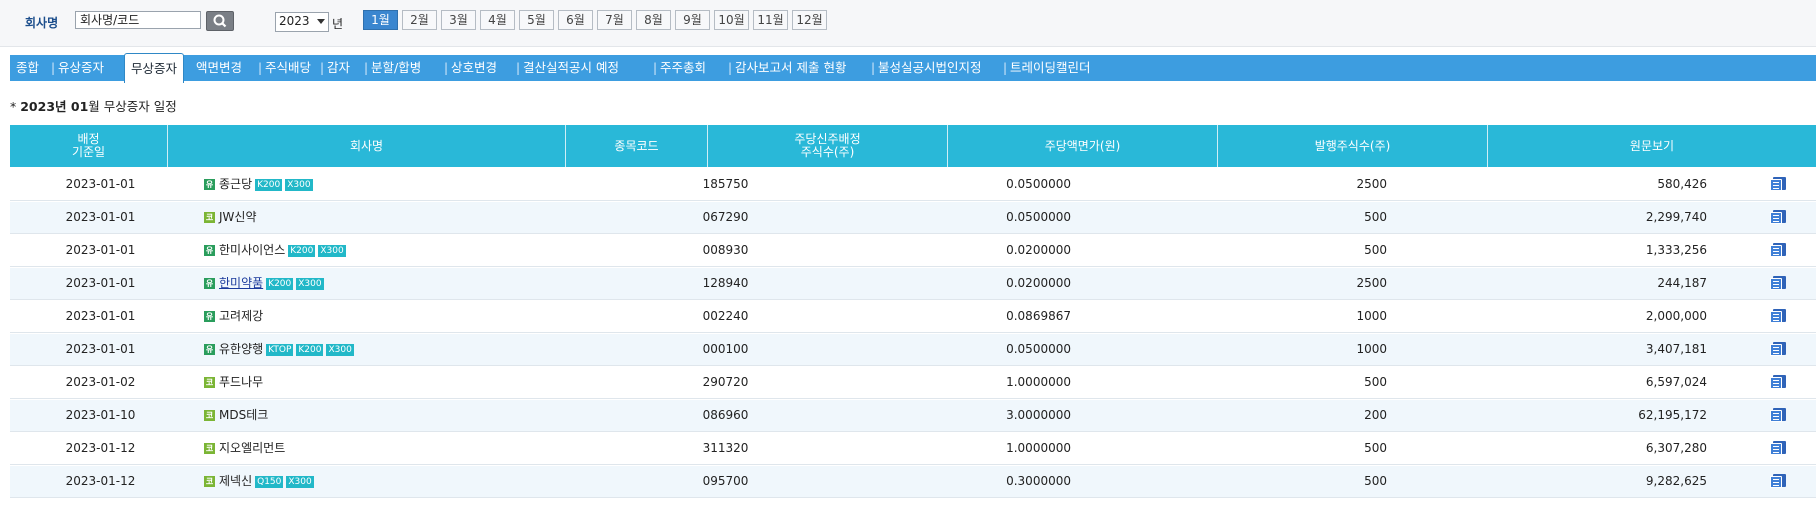  I want to click on search-icon, so click(220, 21).